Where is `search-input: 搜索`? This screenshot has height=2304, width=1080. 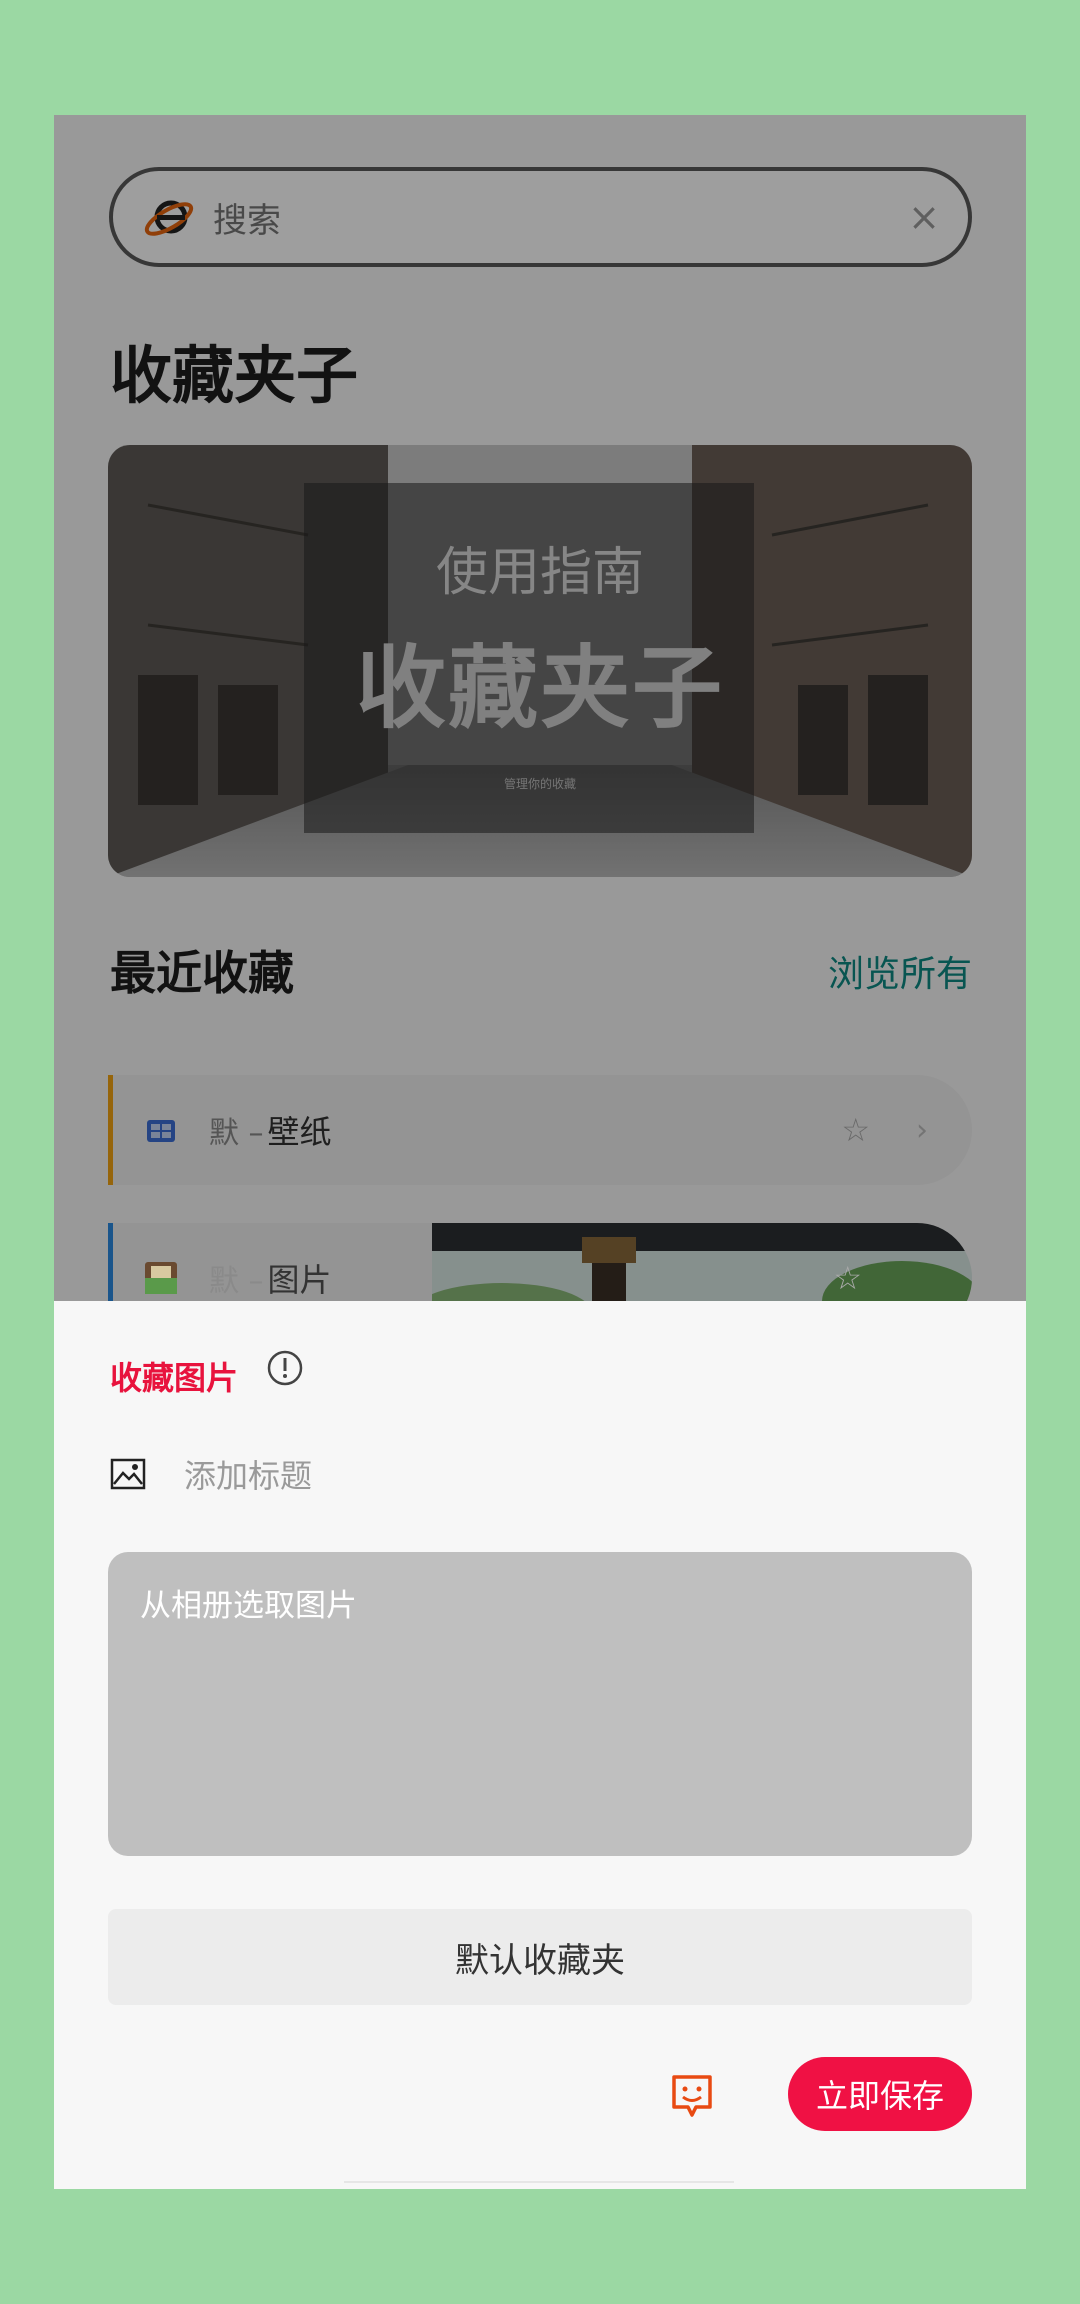 search-input: 搜索 is located at coordinates (560, 217).